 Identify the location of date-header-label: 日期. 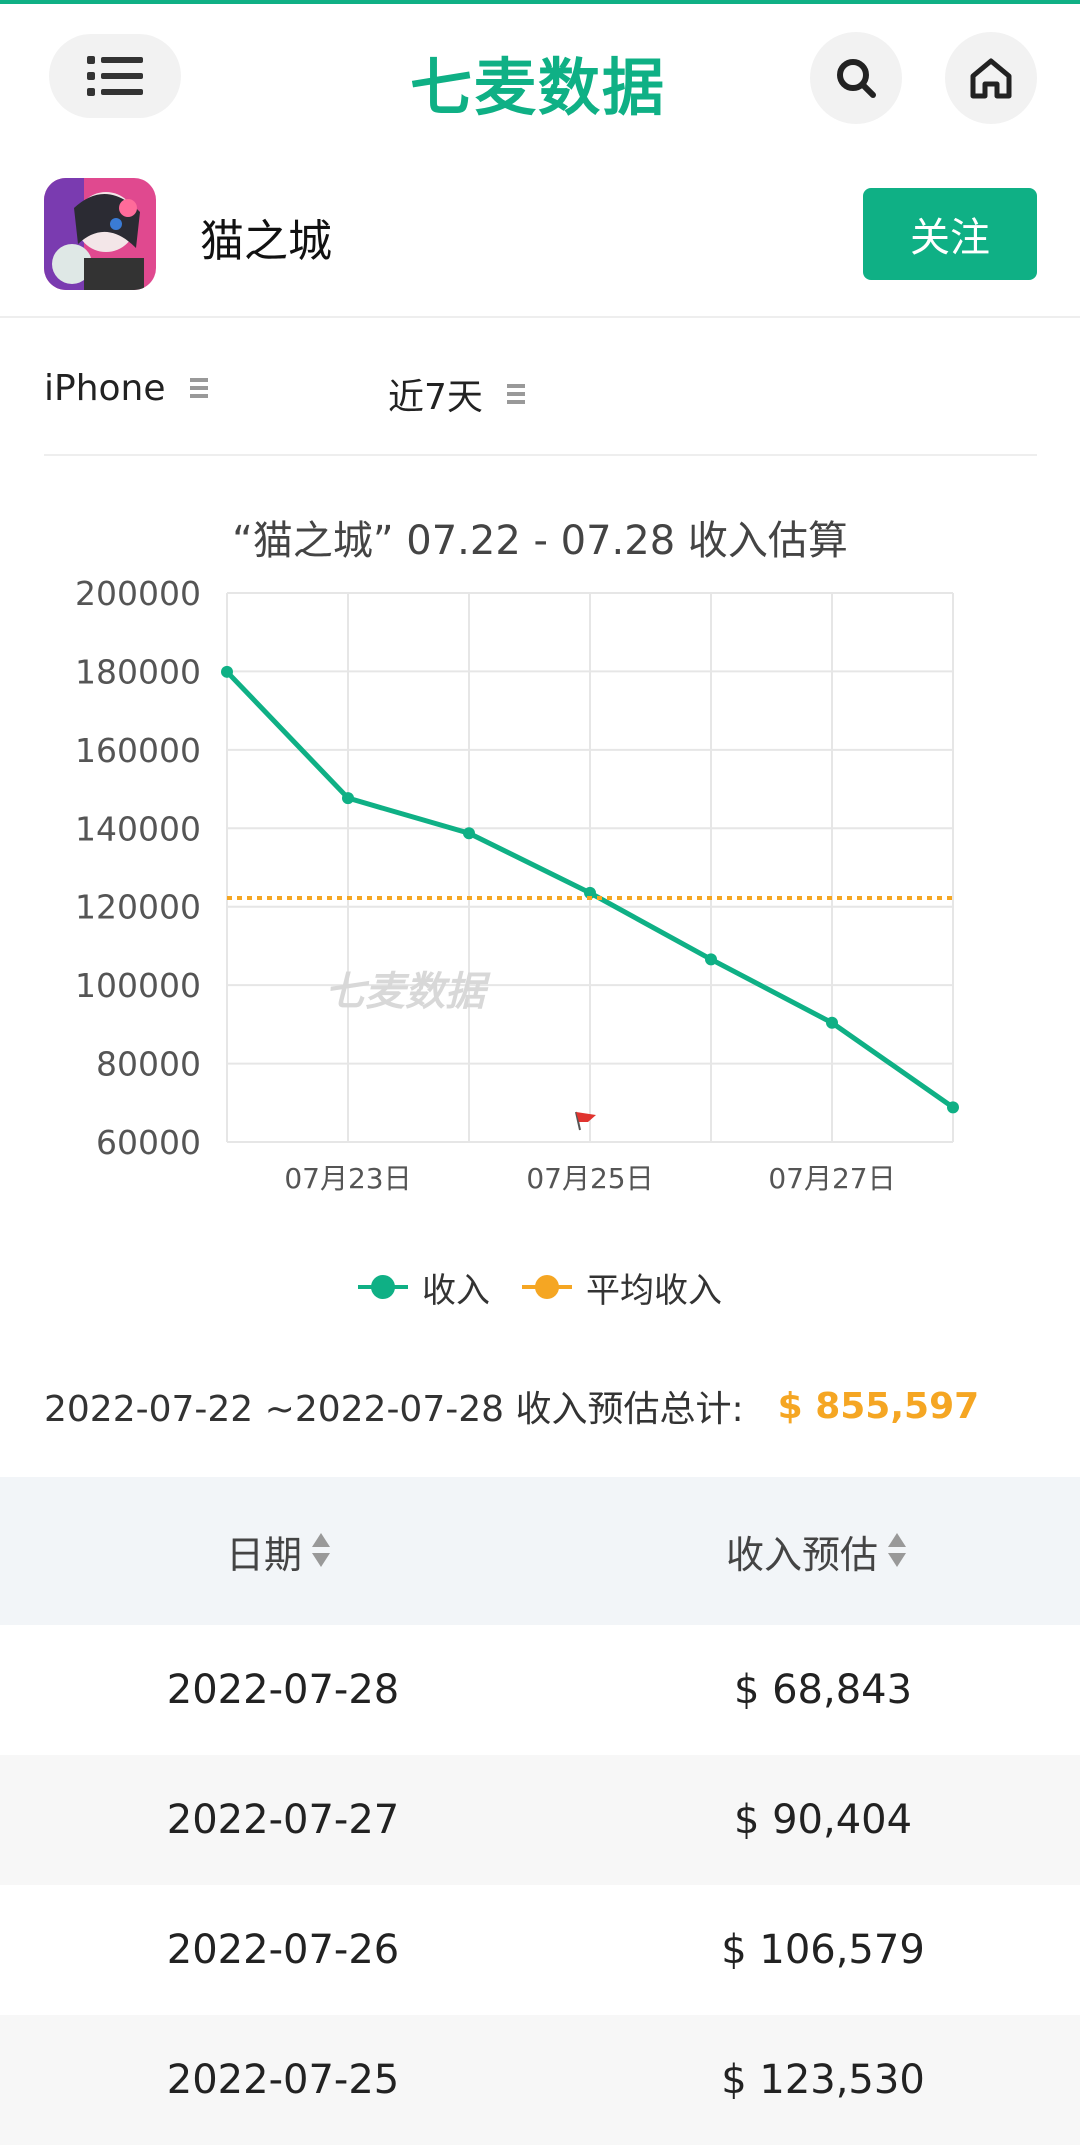
(264, 1554).